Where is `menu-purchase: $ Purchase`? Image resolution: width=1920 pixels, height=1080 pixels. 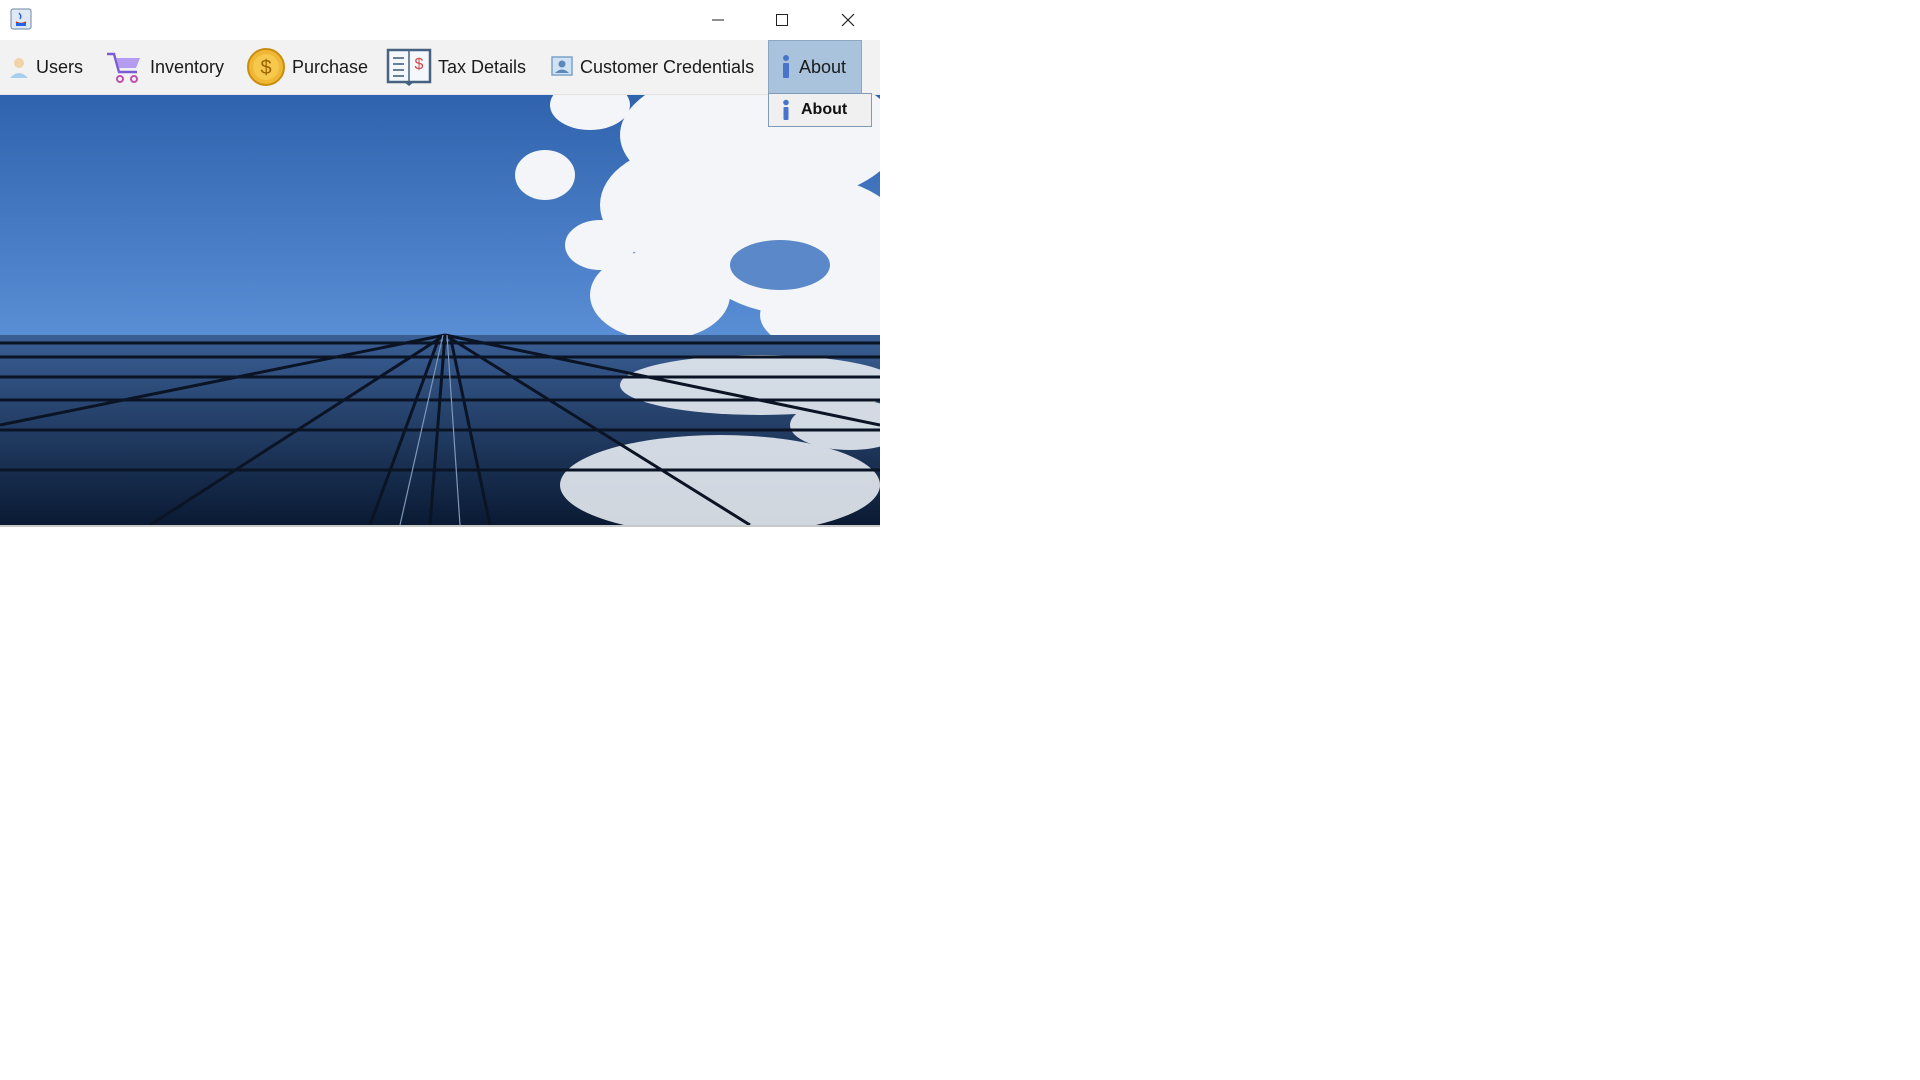 menu-purchase: $ Purchase is located at coordinates (307, 67).